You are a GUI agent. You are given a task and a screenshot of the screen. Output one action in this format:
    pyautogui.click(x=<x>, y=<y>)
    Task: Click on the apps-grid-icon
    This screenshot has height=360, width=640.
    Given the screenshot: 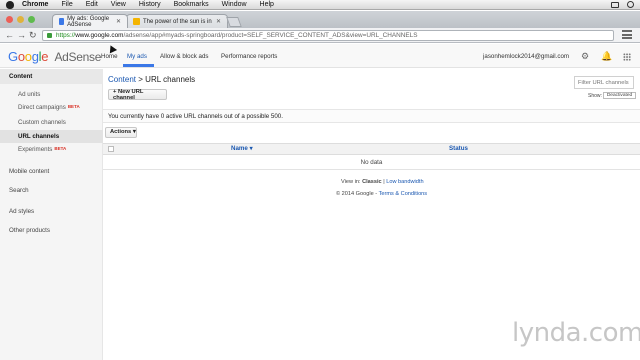 What is the action you would take?
    pyautogui.click(x=627, y=57)
    